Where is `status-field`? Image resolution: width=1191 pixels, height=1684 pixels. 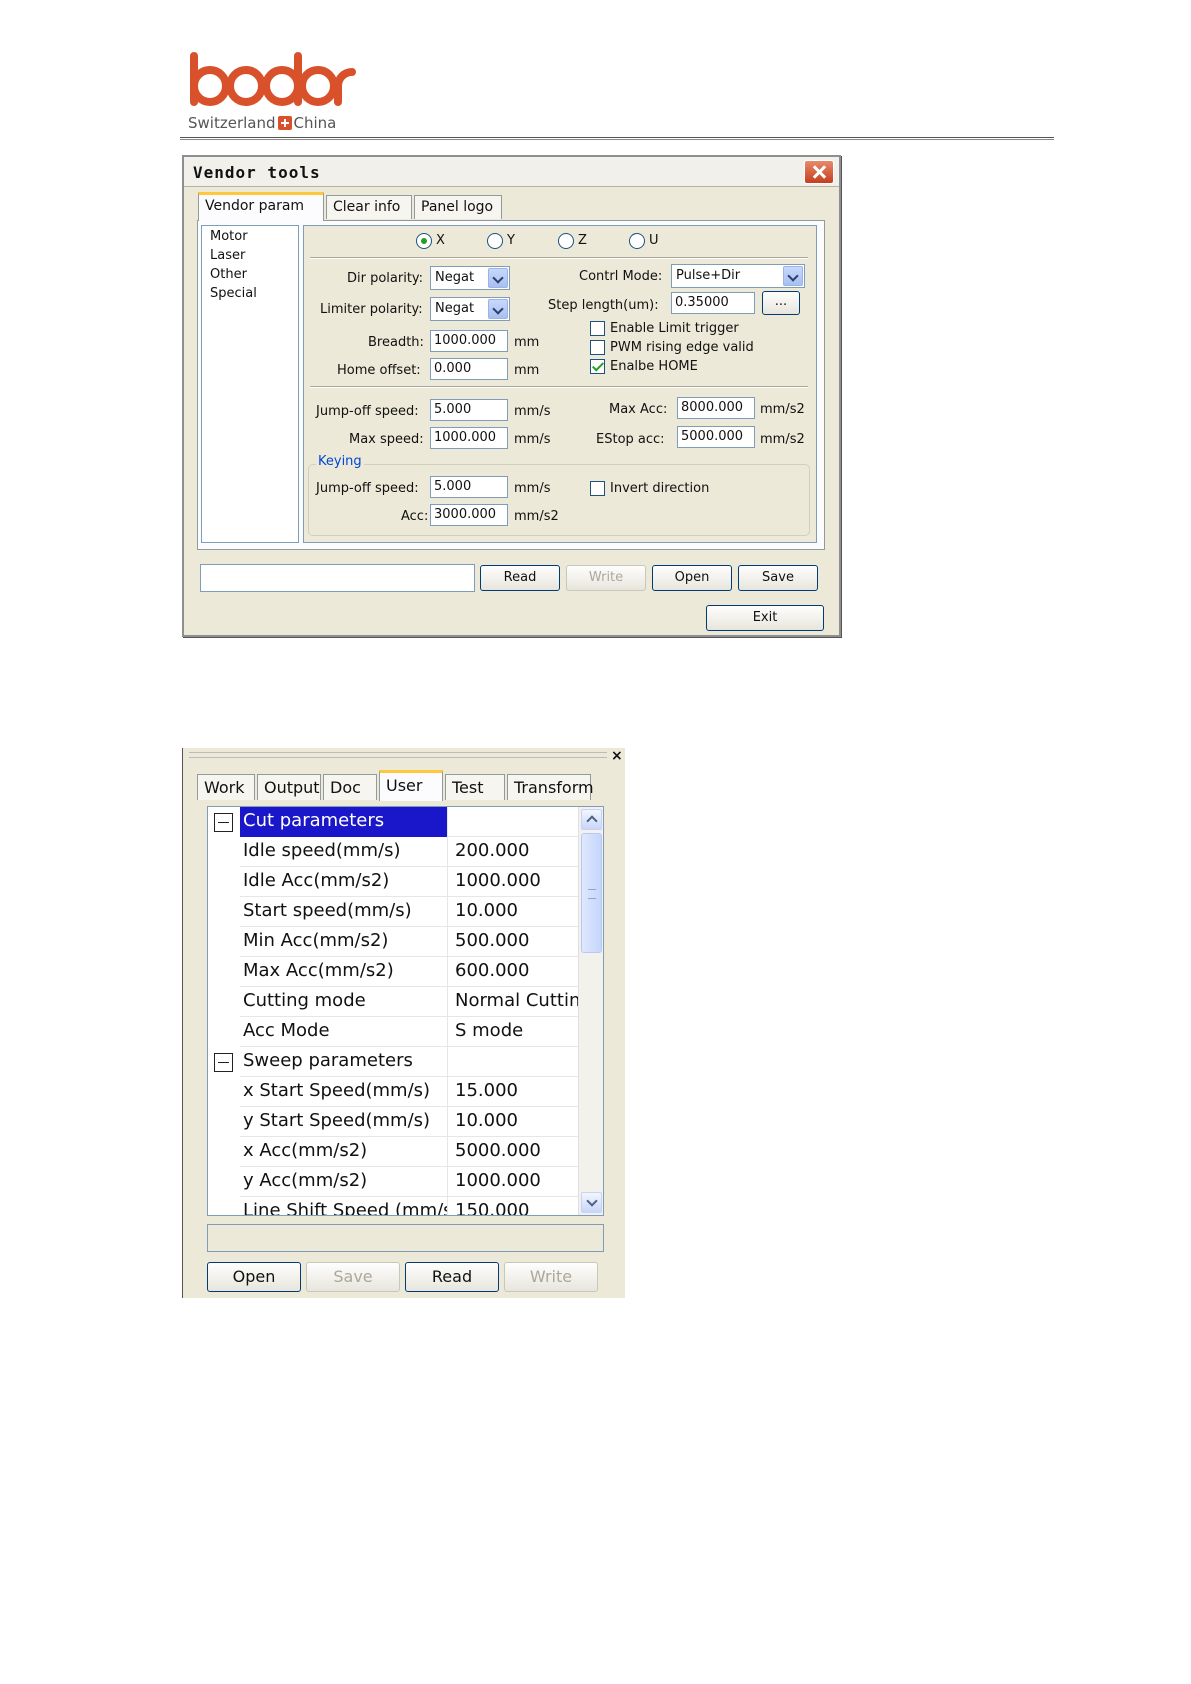
status-field is located at coordinates (405, 1238).